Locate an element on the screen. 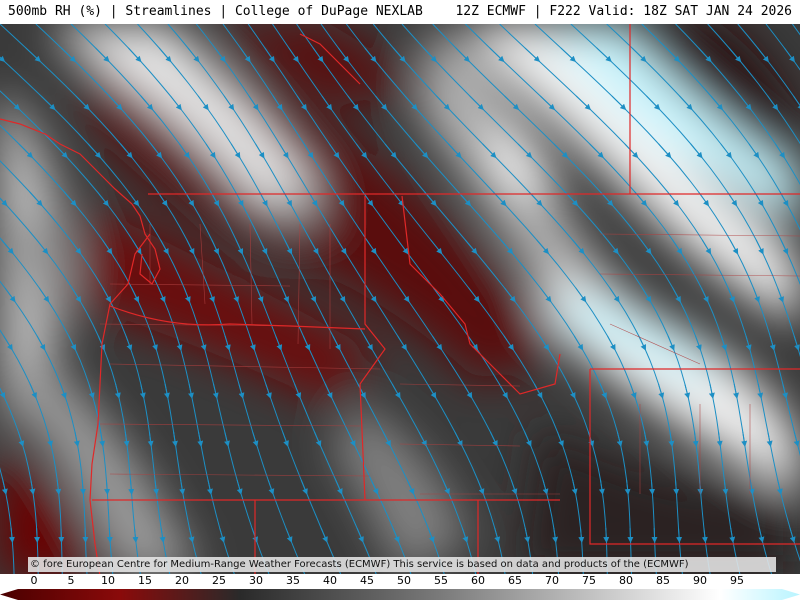 This screenshot has height=600, width=800. colorbar-label: 90 is located at coordinates (700, 580).